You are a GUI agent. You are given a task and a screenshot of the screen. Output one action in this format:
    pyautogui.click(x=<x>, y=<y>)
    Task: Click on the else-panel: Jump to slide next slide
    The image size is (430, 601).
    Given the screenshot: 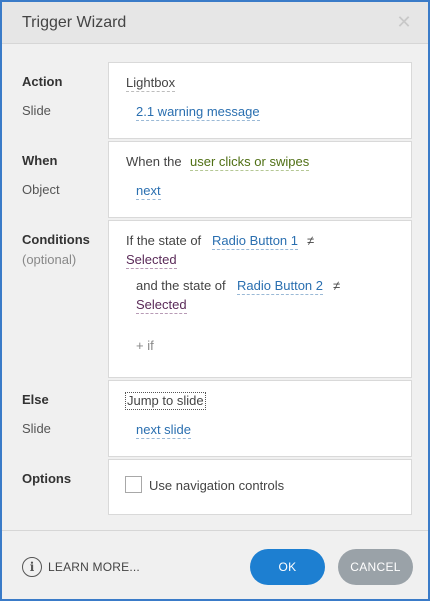 What is the action you would take?
    pyautogui.click(x=260, y=418)
    